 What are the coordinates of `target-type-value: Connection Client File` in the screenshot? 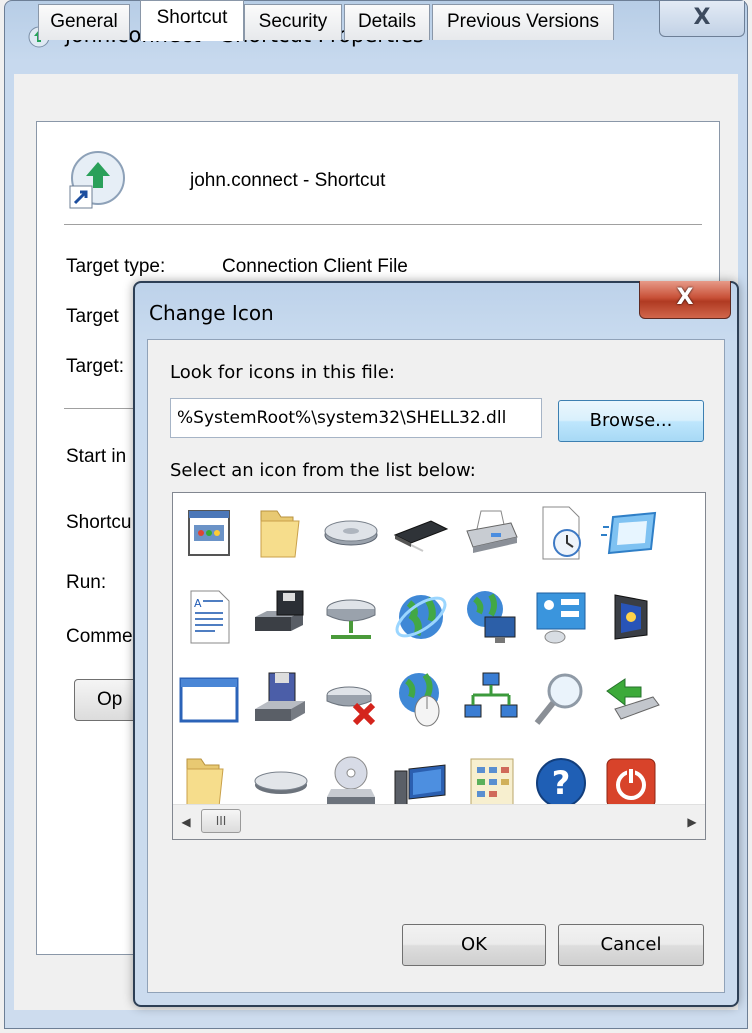 It's located at (315, 266).